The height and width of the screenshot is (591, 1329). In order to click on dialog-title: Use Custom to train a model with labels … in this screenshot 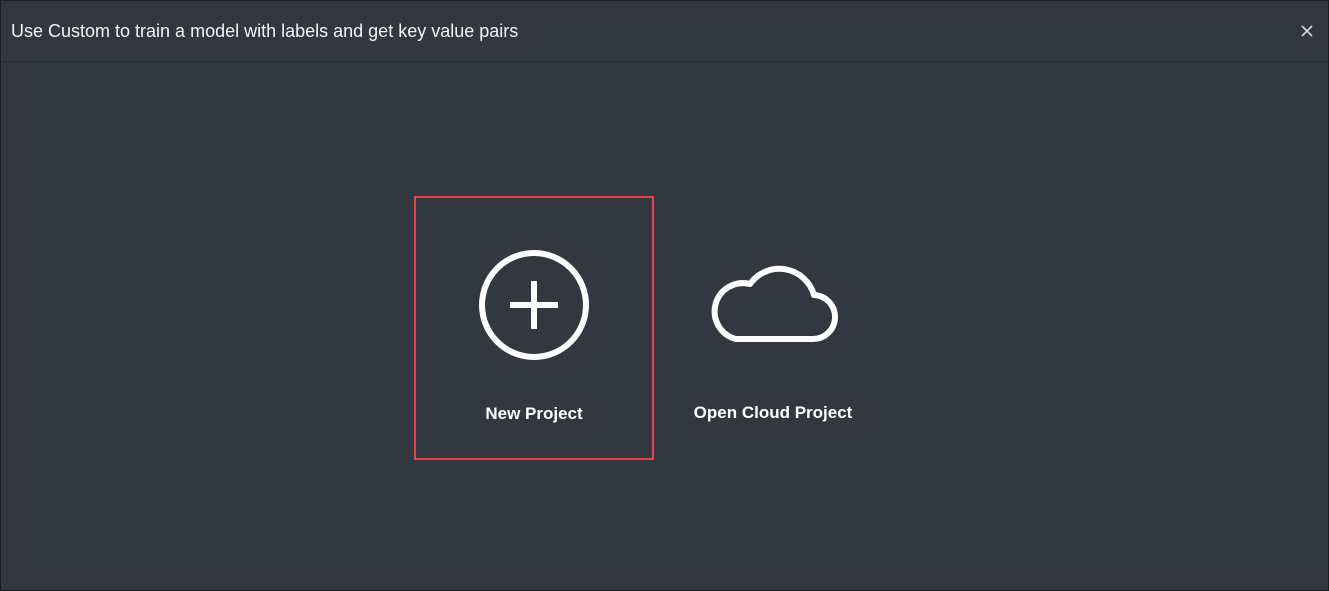, I will do `click(265, 31)`.